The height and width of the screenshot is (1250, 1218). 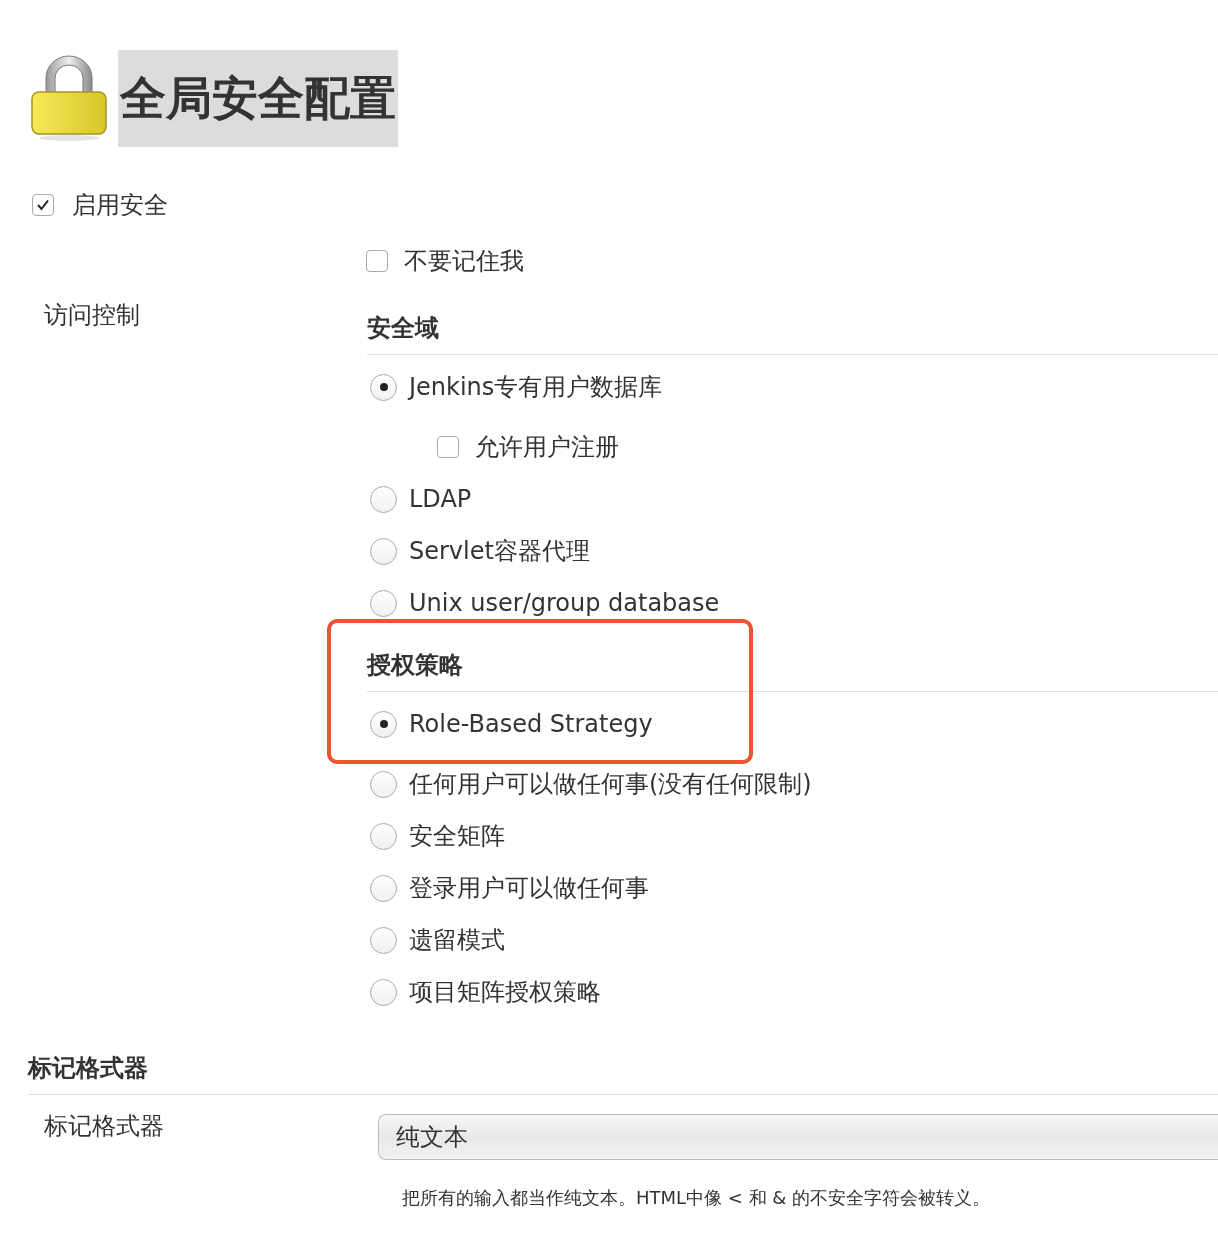 What do you see at coordinates (564, 603) in the screenshot?
I see `radio-label: Unix user/group database` at bounding box center [564, 603].